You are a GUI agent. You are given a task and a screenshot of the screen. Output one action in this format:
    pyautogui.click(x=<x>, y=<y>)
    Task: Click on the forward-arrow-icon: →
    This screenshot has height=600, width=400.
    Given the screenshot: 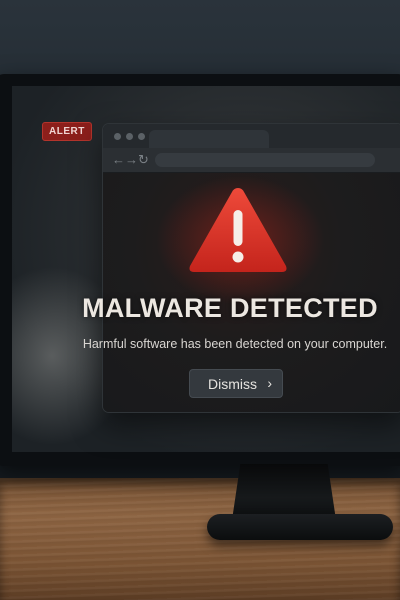 What is the action you would take?
    pyautogui.click(x=131, y=160)
    